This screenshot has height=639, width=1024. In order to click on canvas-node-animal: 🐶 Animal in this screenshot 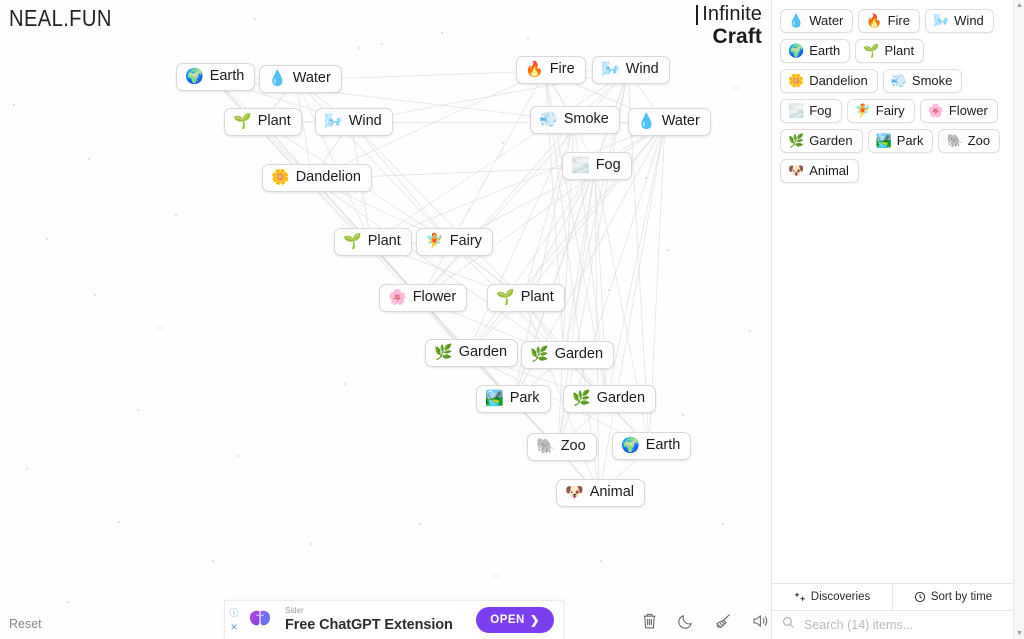, I will do `click(601, 493)`.